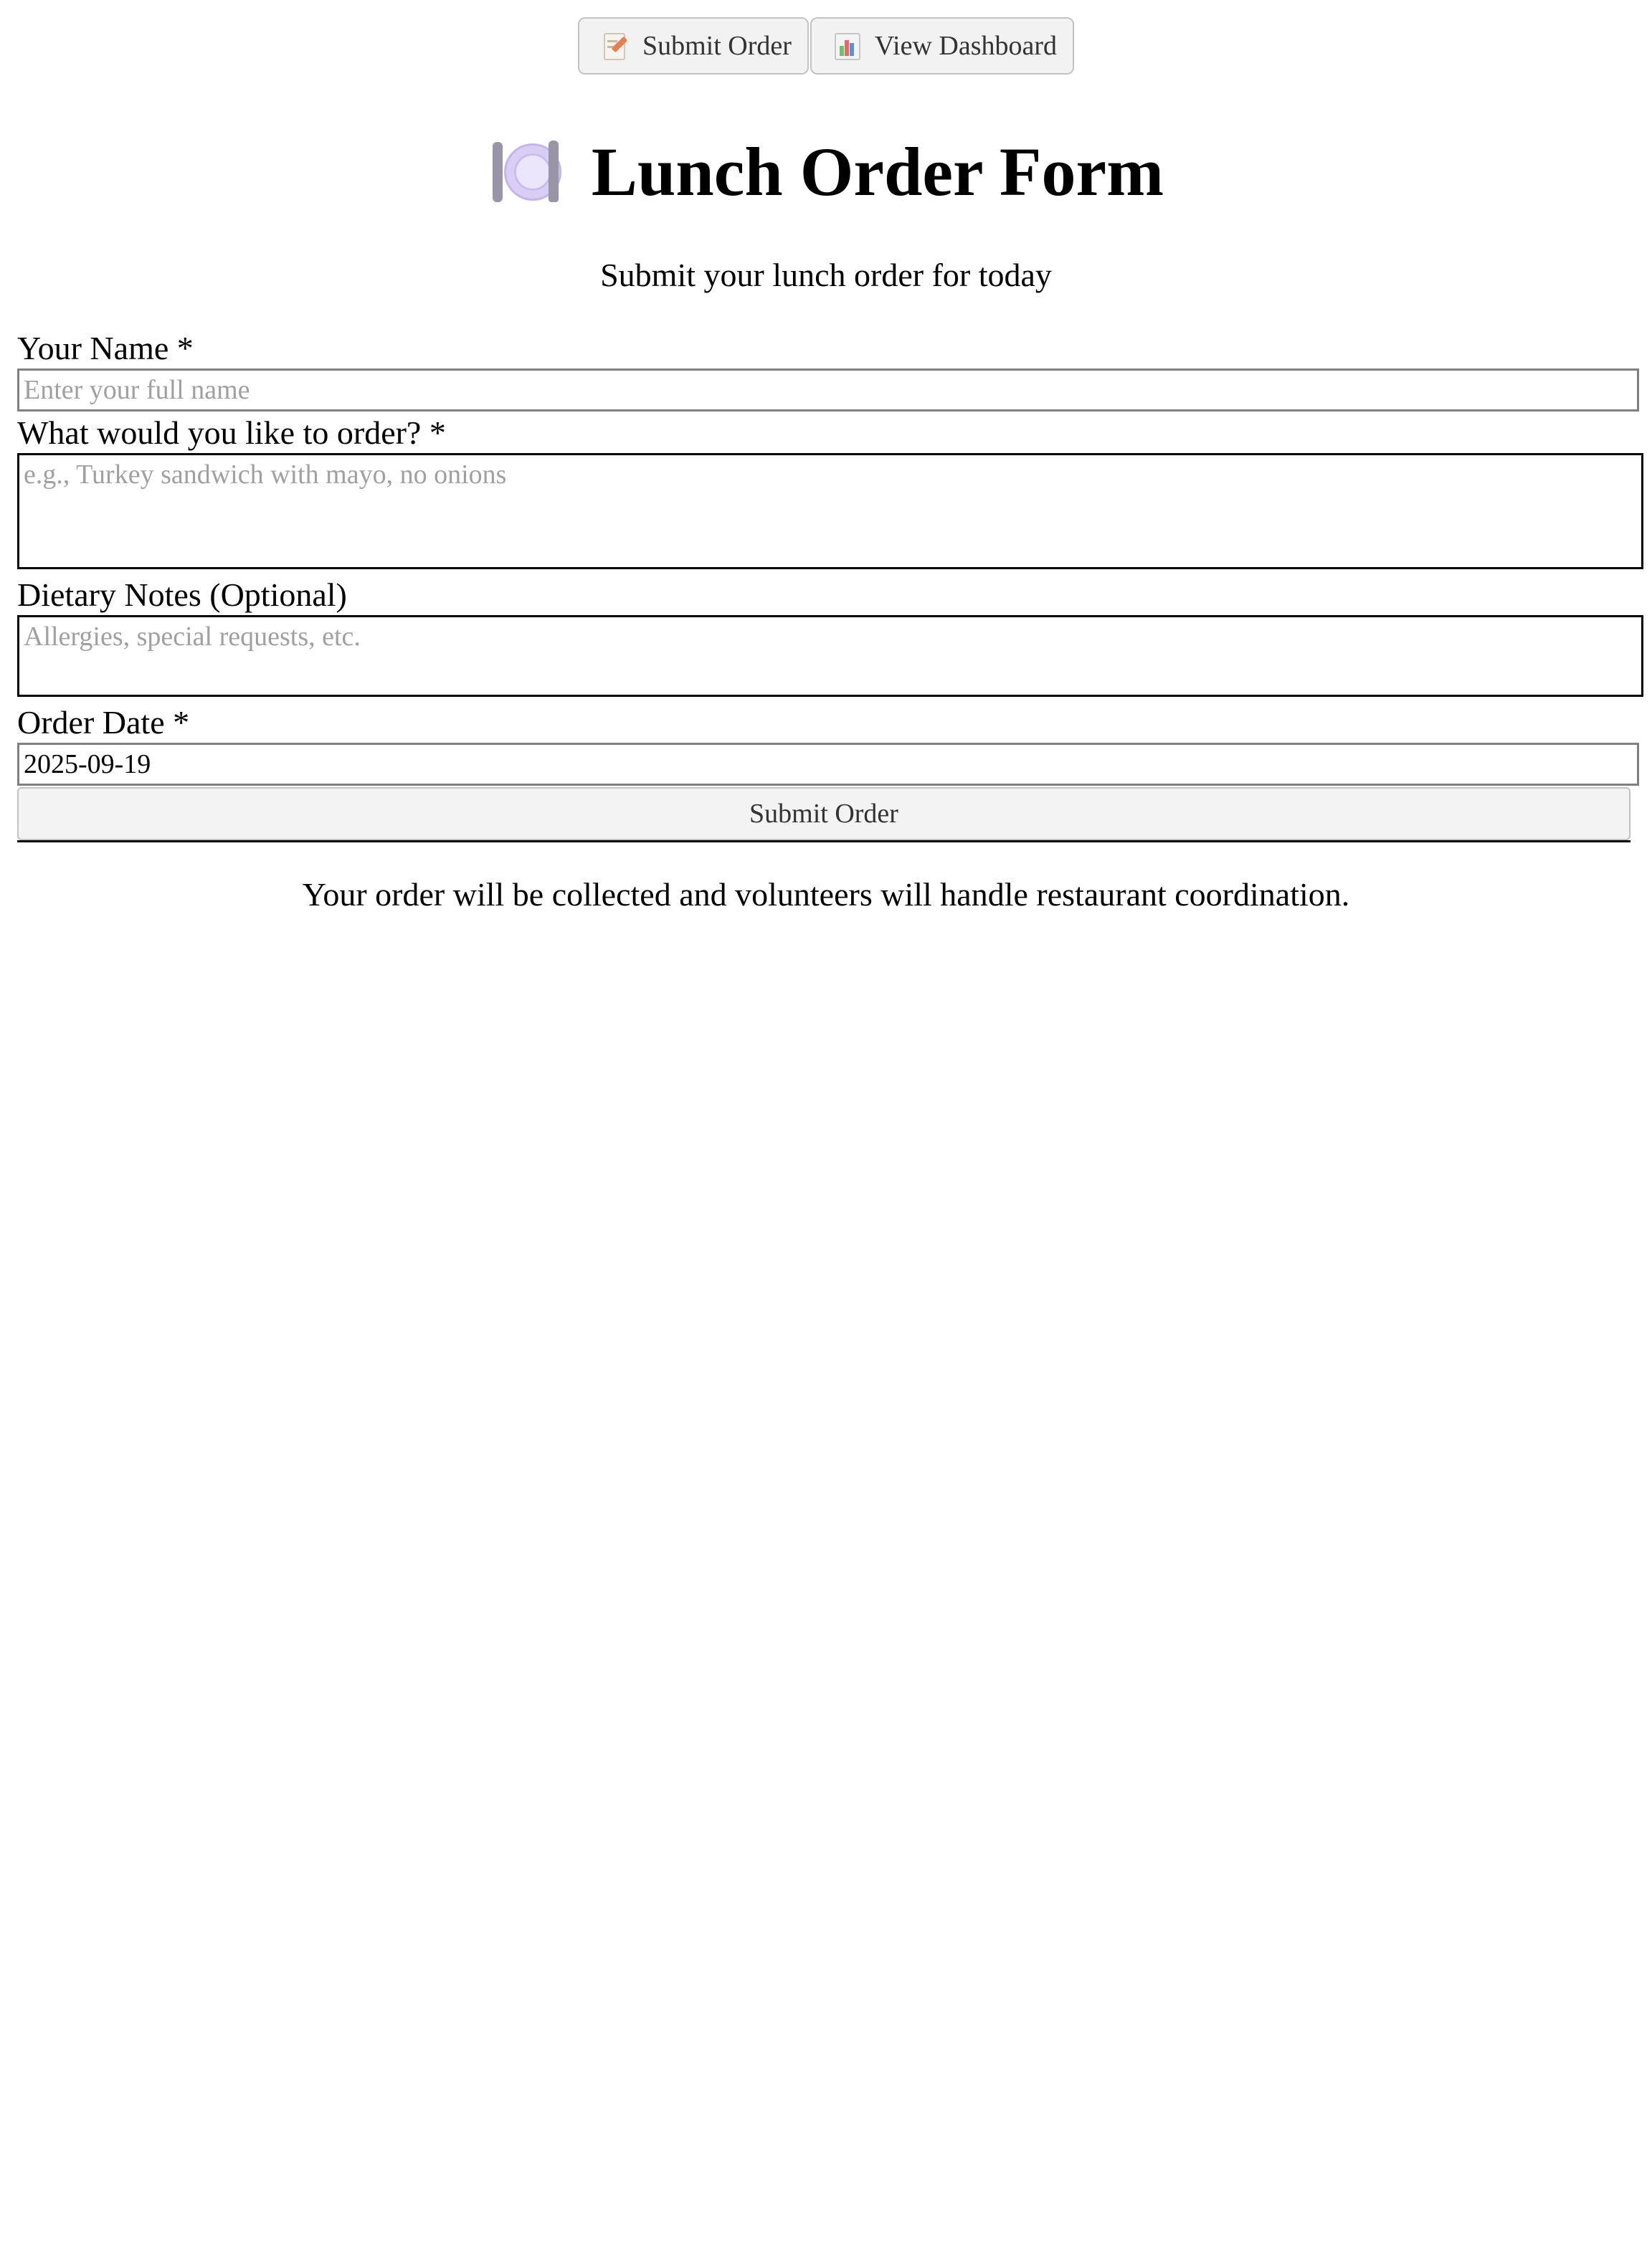  What do you see at coordinates (614, 46) in the screenshot?
I see `memo-icon` at bounding box center [614, 46].